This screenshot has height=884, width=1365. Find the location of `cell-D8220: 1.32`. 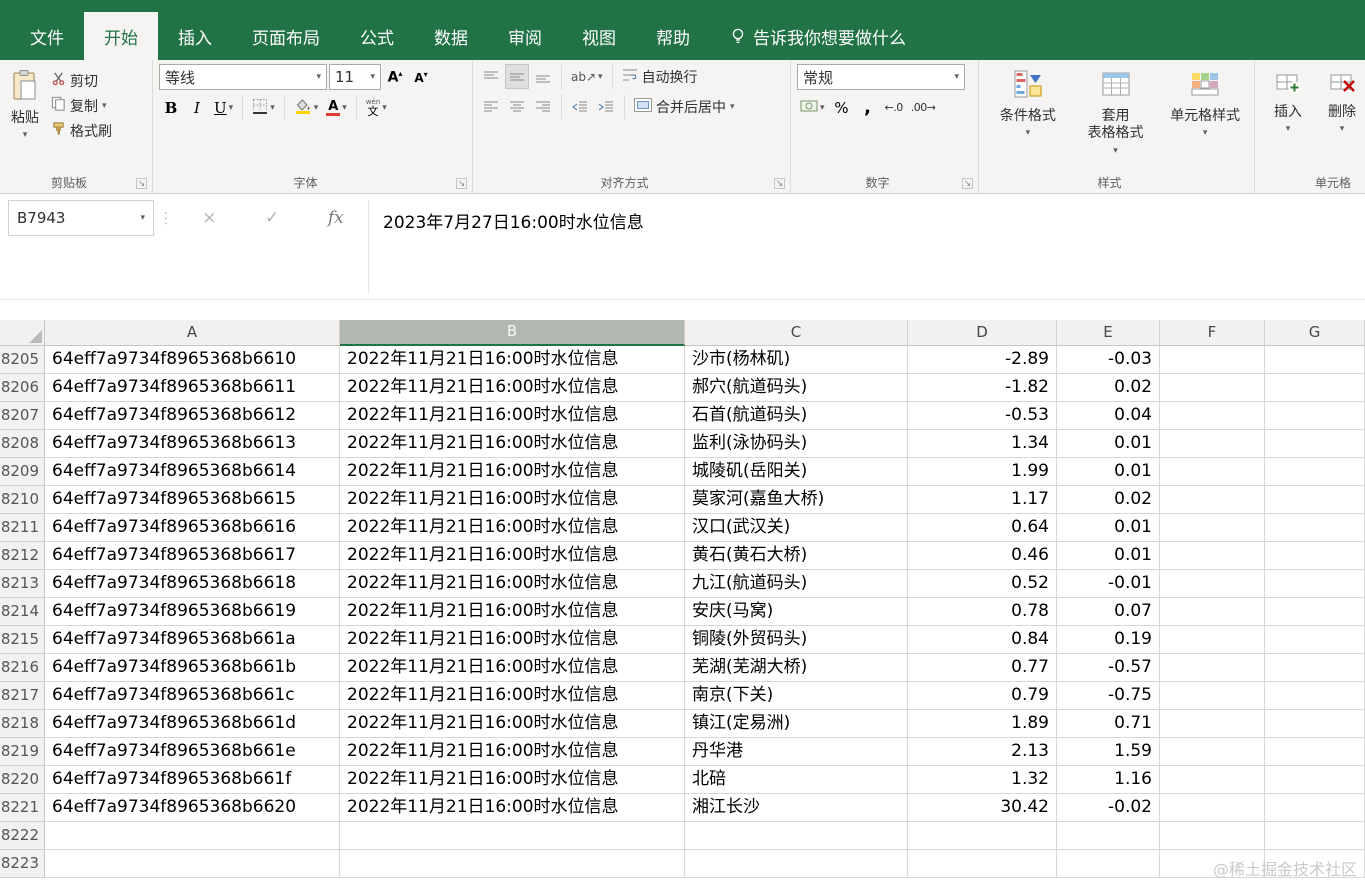

cell-D8220: 1.32 is located at coordinates (982, 780).